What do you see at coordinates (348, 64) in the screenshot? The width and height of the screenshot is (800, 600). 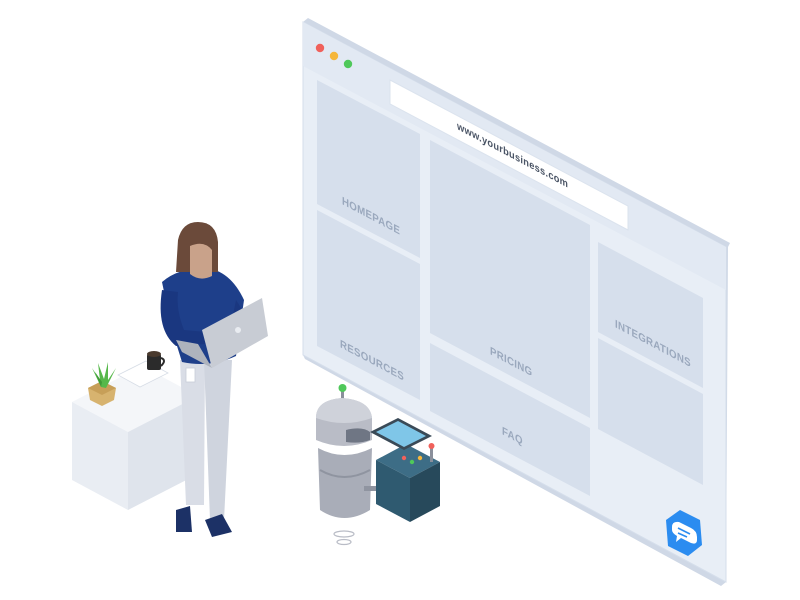 I see `window-maximize-dot` at bounding box center [348, 64].